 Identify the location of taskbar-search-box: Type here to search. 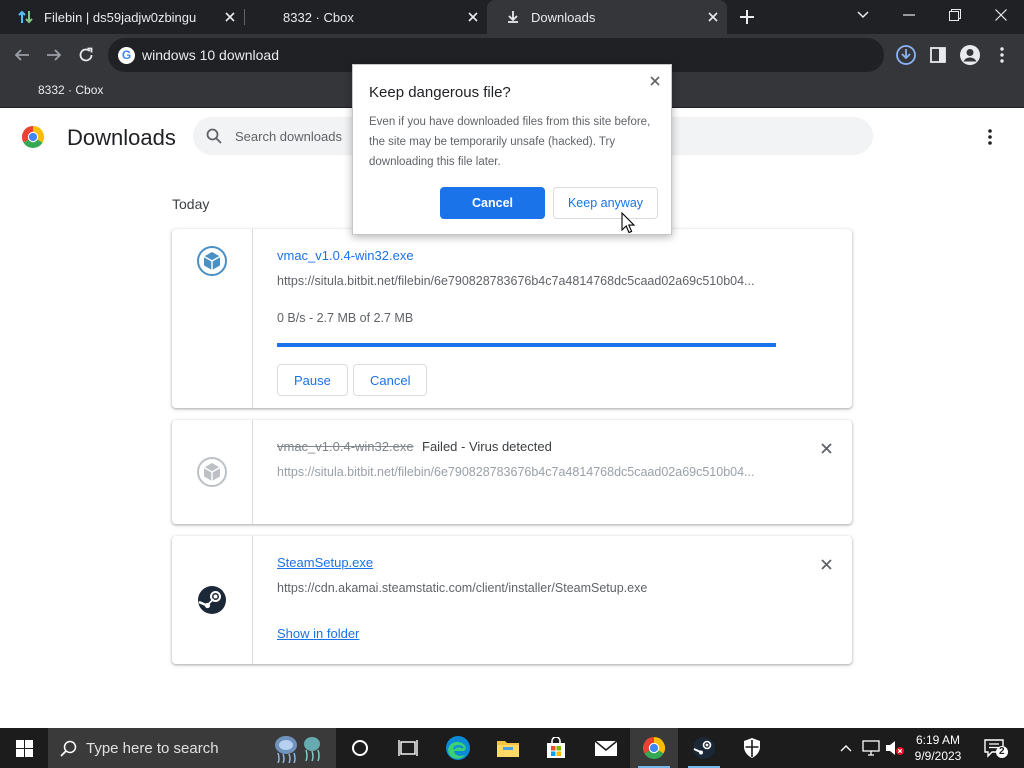
(192, 748).